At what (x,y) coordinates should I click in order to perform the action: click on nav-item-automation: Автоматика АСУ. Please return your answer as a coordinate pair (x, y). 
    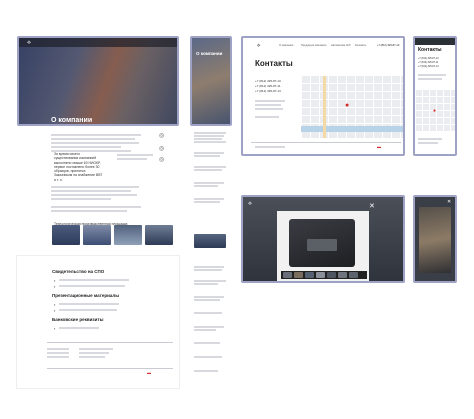
    Looking at the image, I should click on (341, 46).